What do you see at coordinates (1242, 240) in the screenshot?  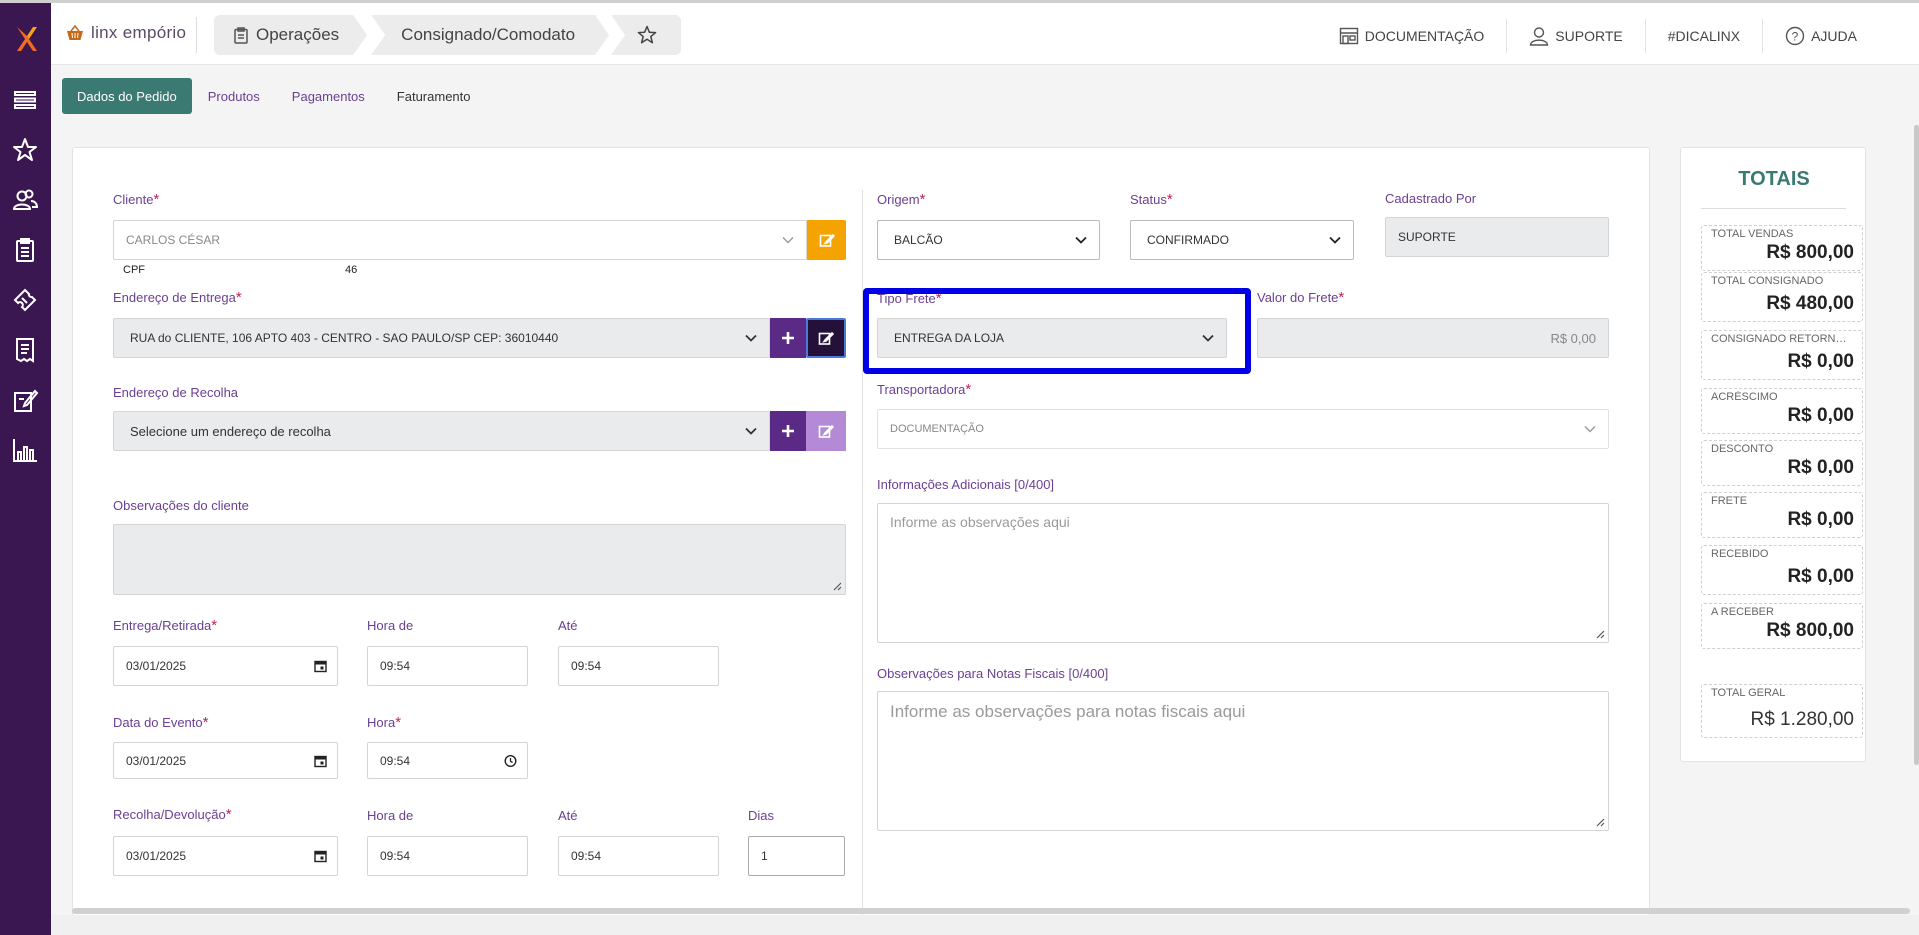 I see `status-select: CONFIRMADO` at bounding box center [1242, 240].